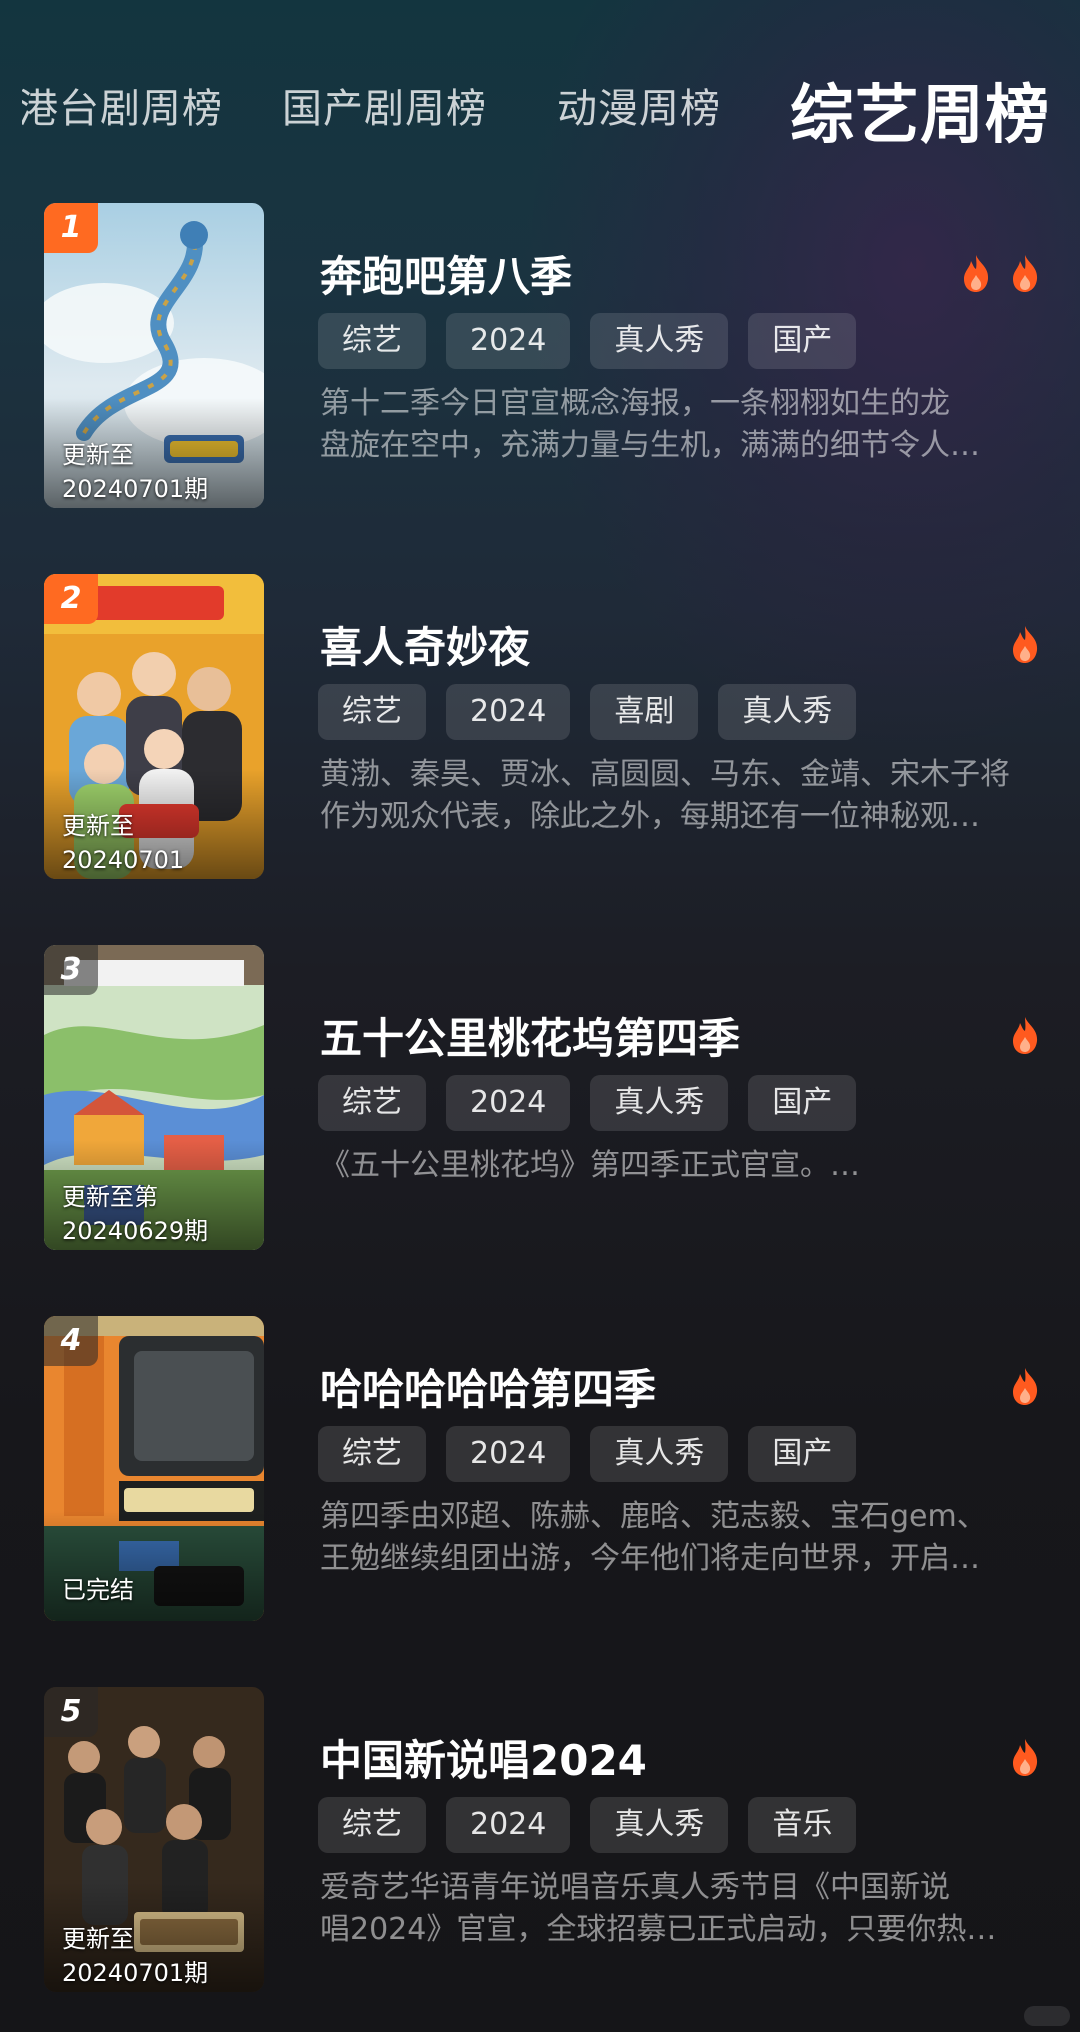 This screenshot has height=2032, width=1080. What do you see at coordinates (446, 273) in the screenshot?
I see `show-title: 奔跑吧第八季` at bounding box center [446, 273].